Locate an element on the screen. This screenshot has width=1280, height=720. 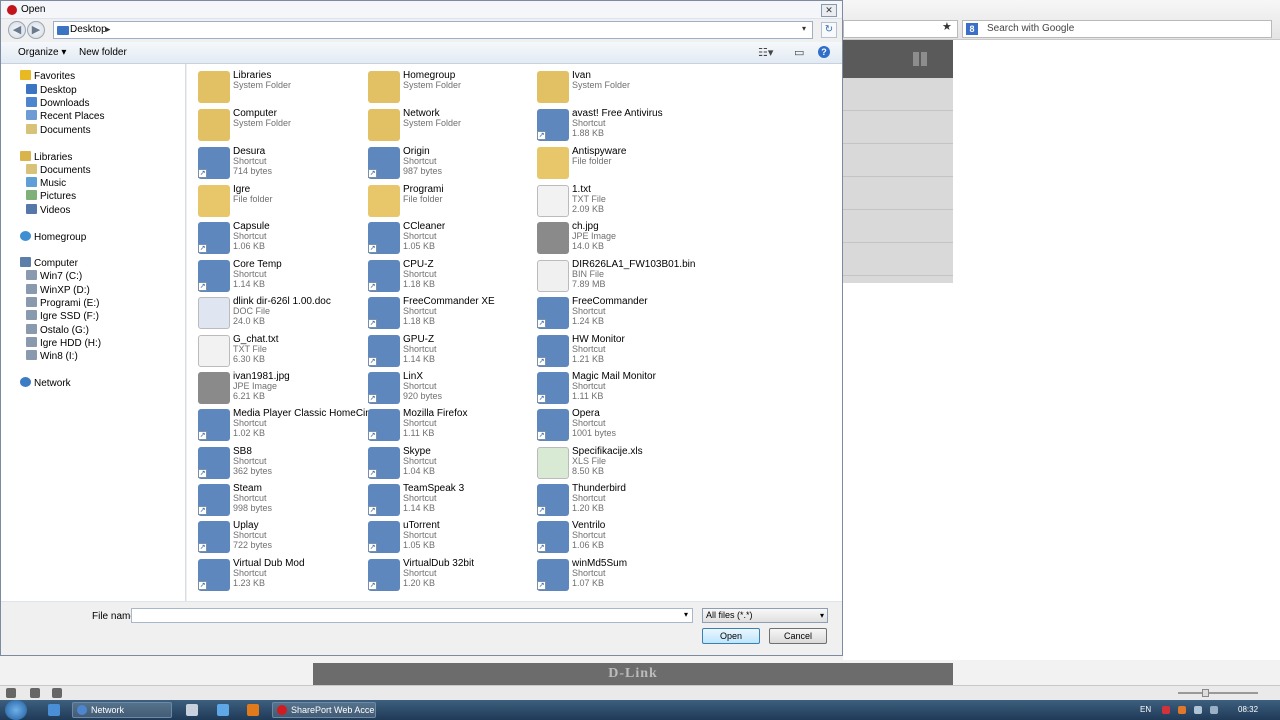
file-item: ↗ Ventrilo Shortcut 1.06 KB is located at coordinates (619, 537).